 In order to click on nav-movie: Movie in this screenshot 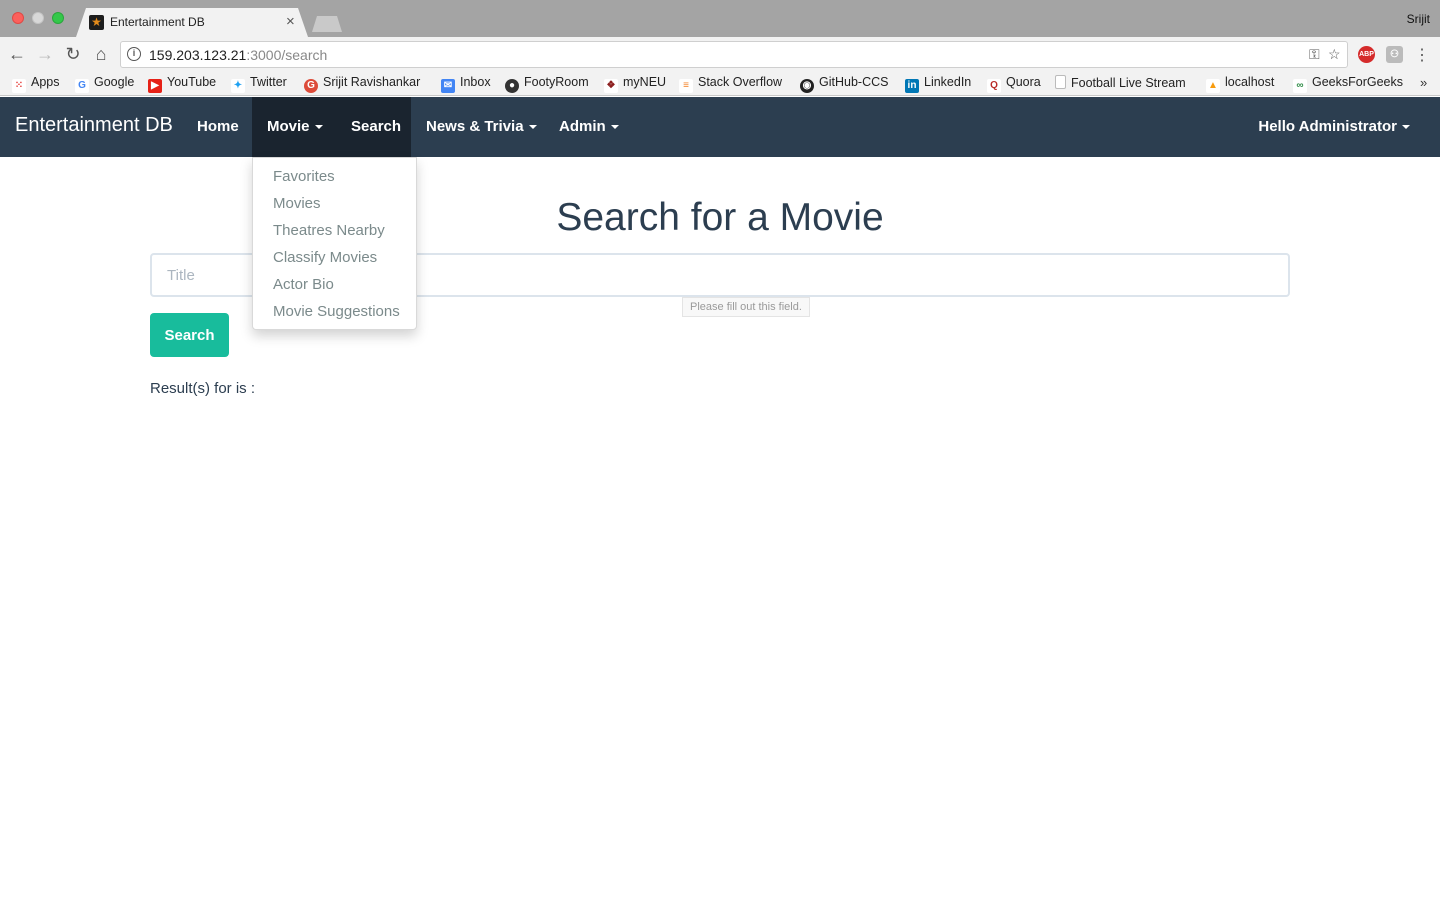, I will do `click(295, 127)`.